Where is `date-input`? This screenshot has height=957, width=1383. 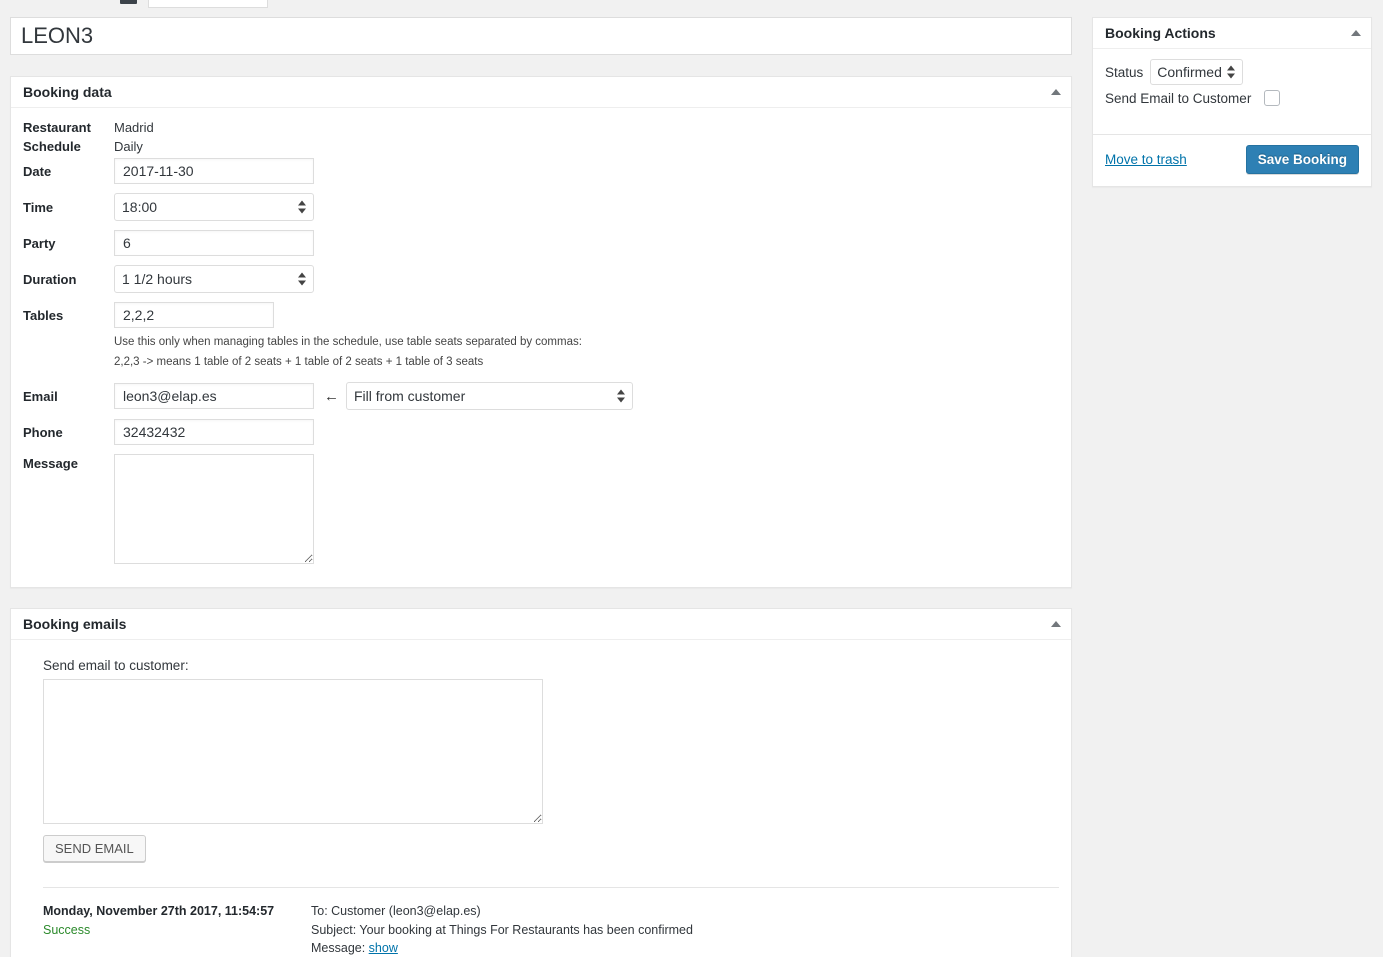
date-input is located at coordinates (214, 171).